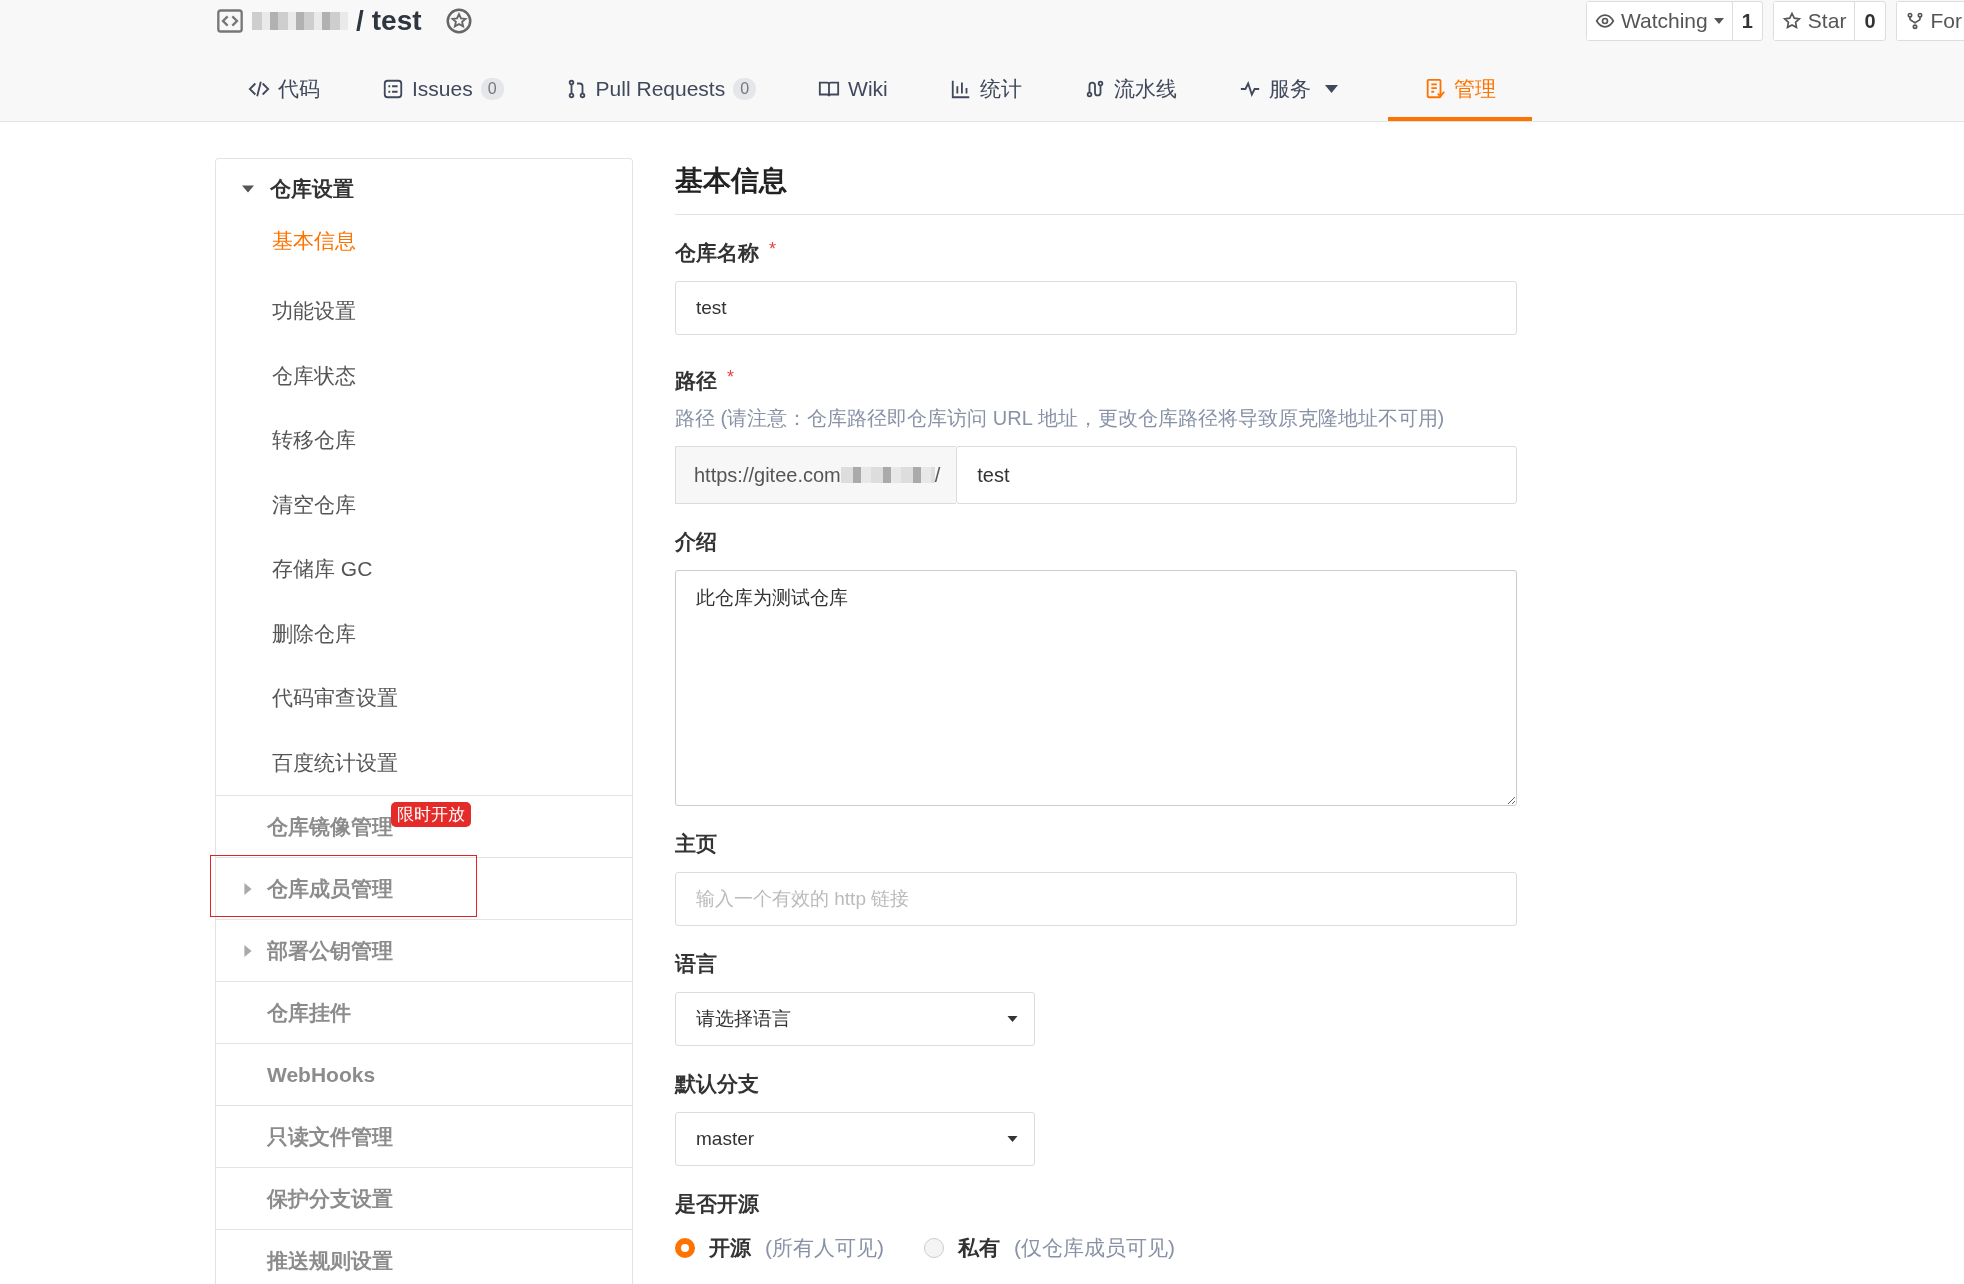 This screenshot has height=1284, width=1964. I want to click on watch-count: 1, so click(1746, 21).